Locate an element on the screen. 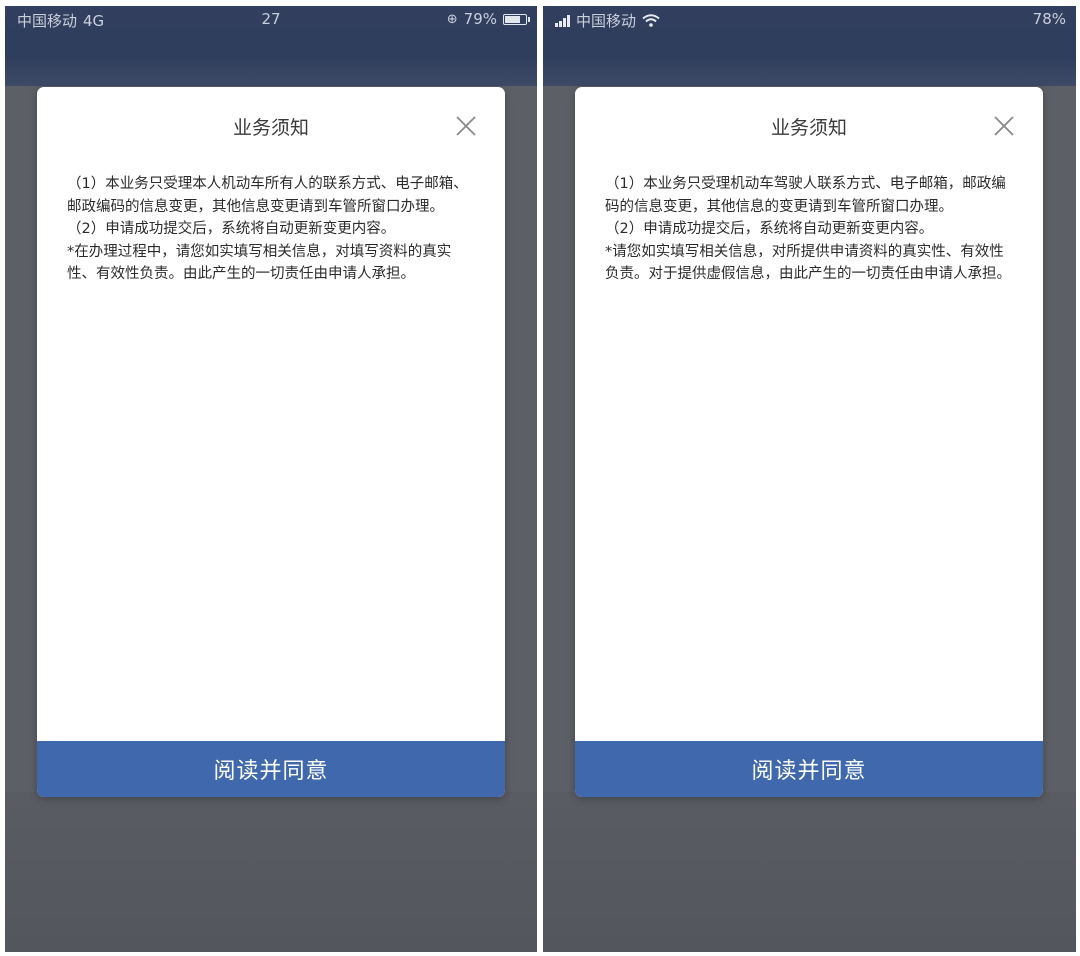  status-bar: 中国移动 78% is located at coordinates (809, 46).